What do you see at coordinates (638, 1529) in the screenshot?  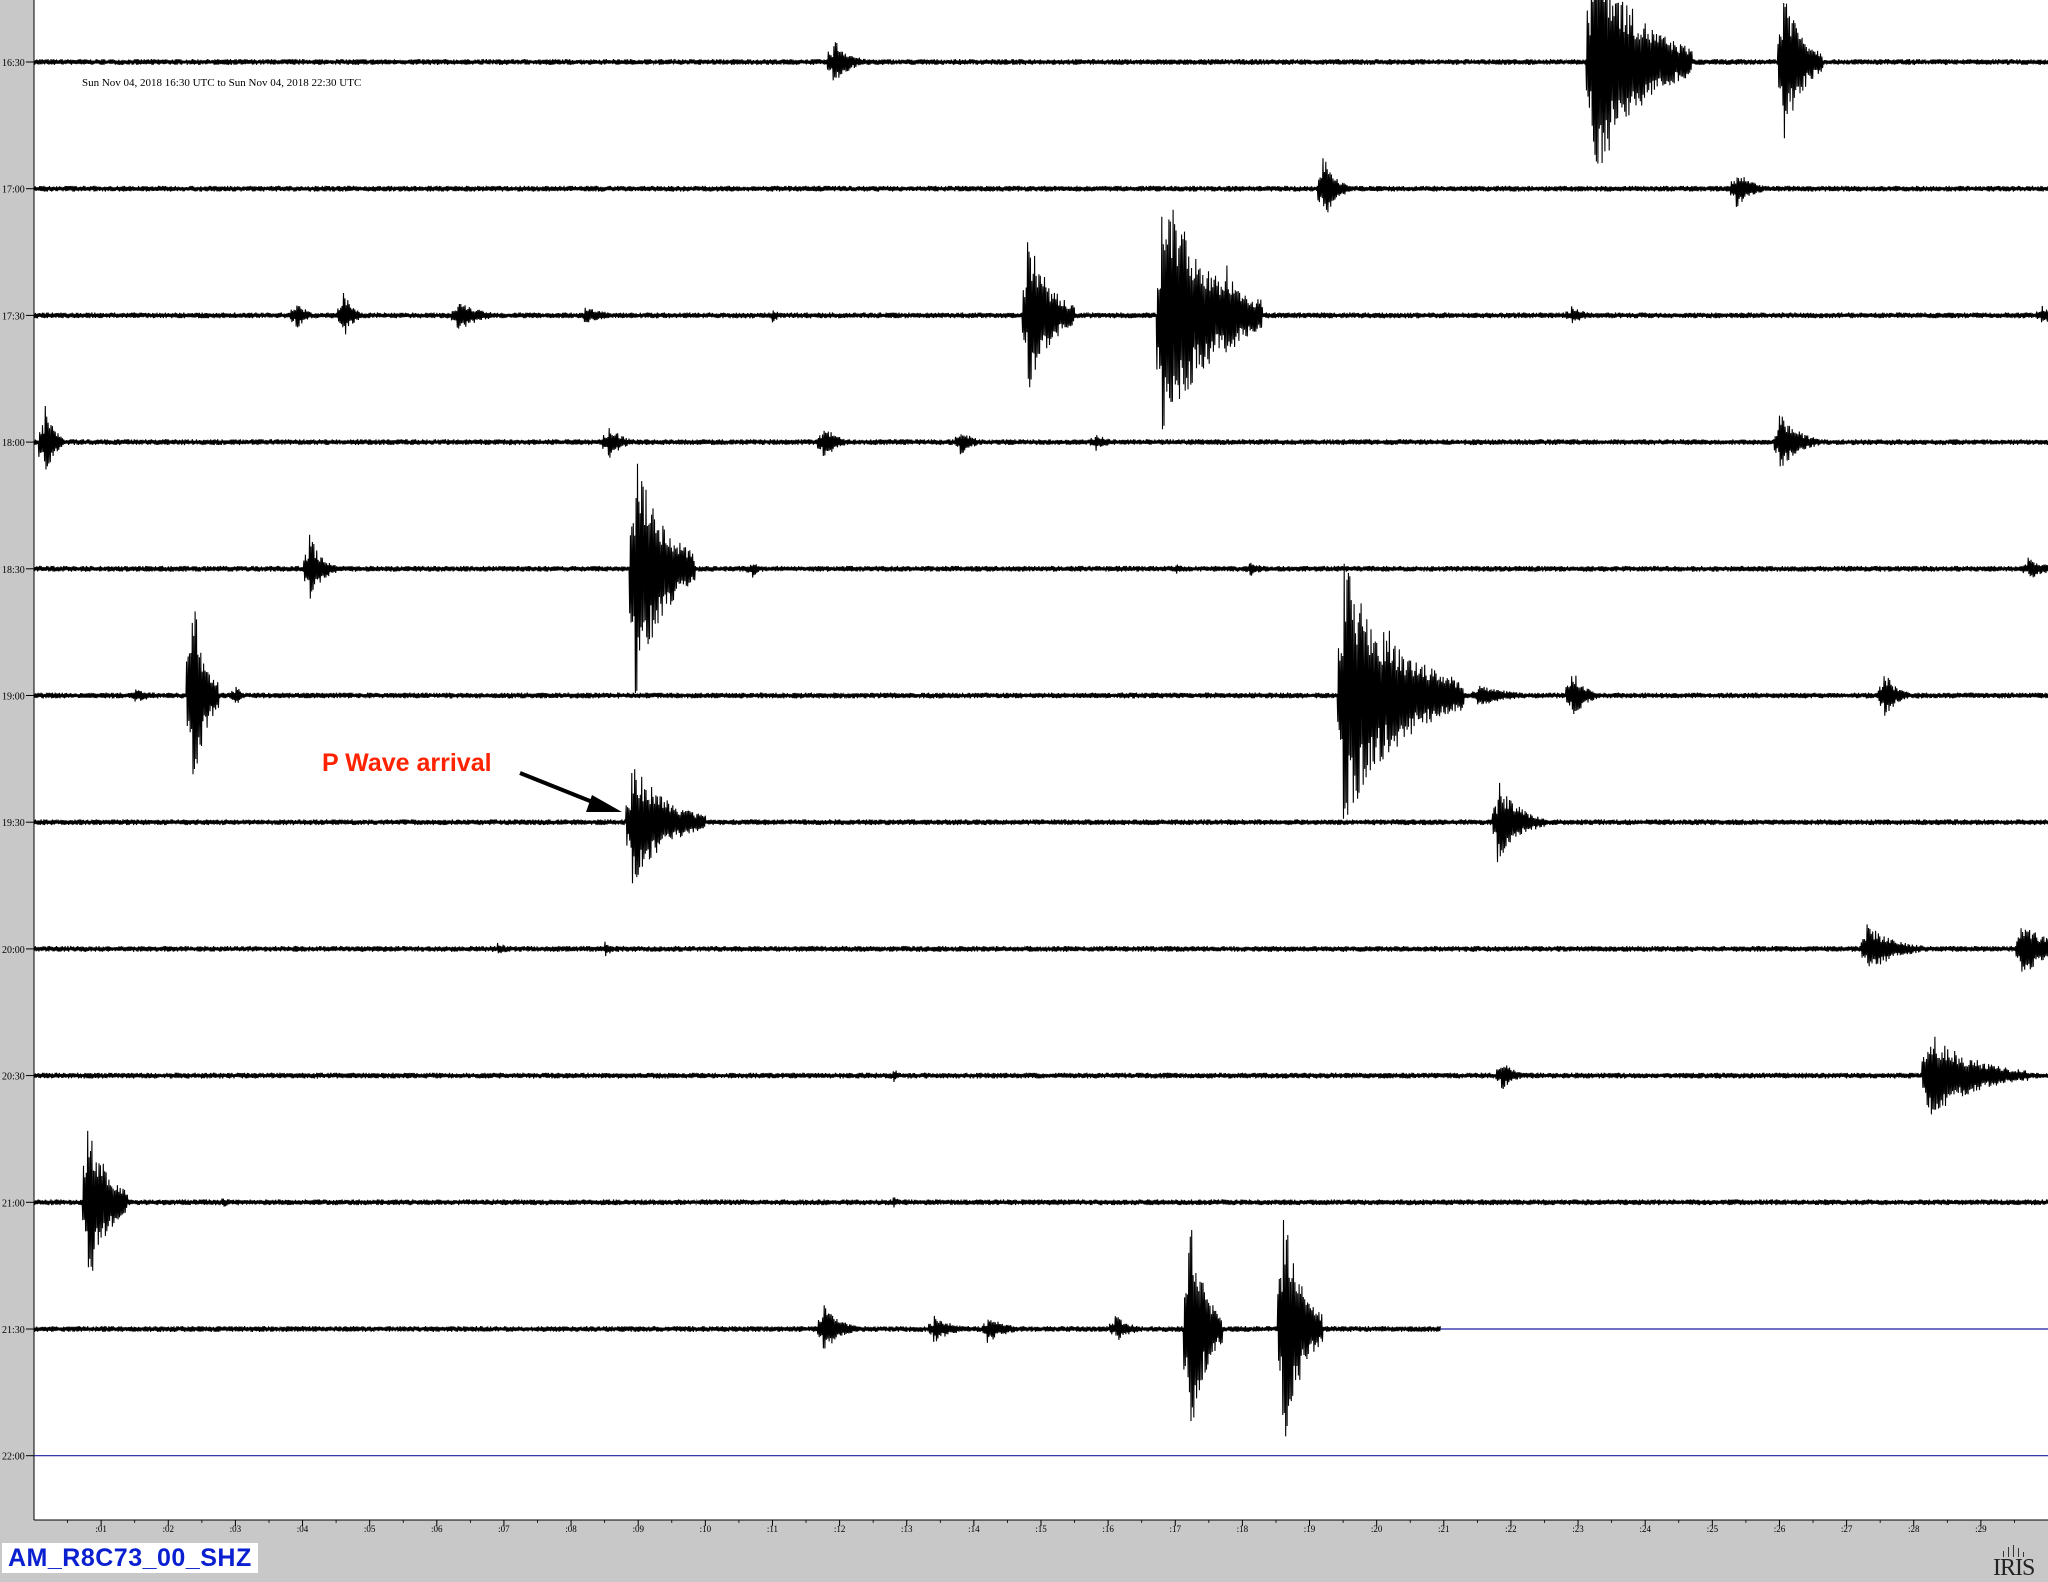 I see `x-tick-label: :09` at bounding box center [638, 1529].